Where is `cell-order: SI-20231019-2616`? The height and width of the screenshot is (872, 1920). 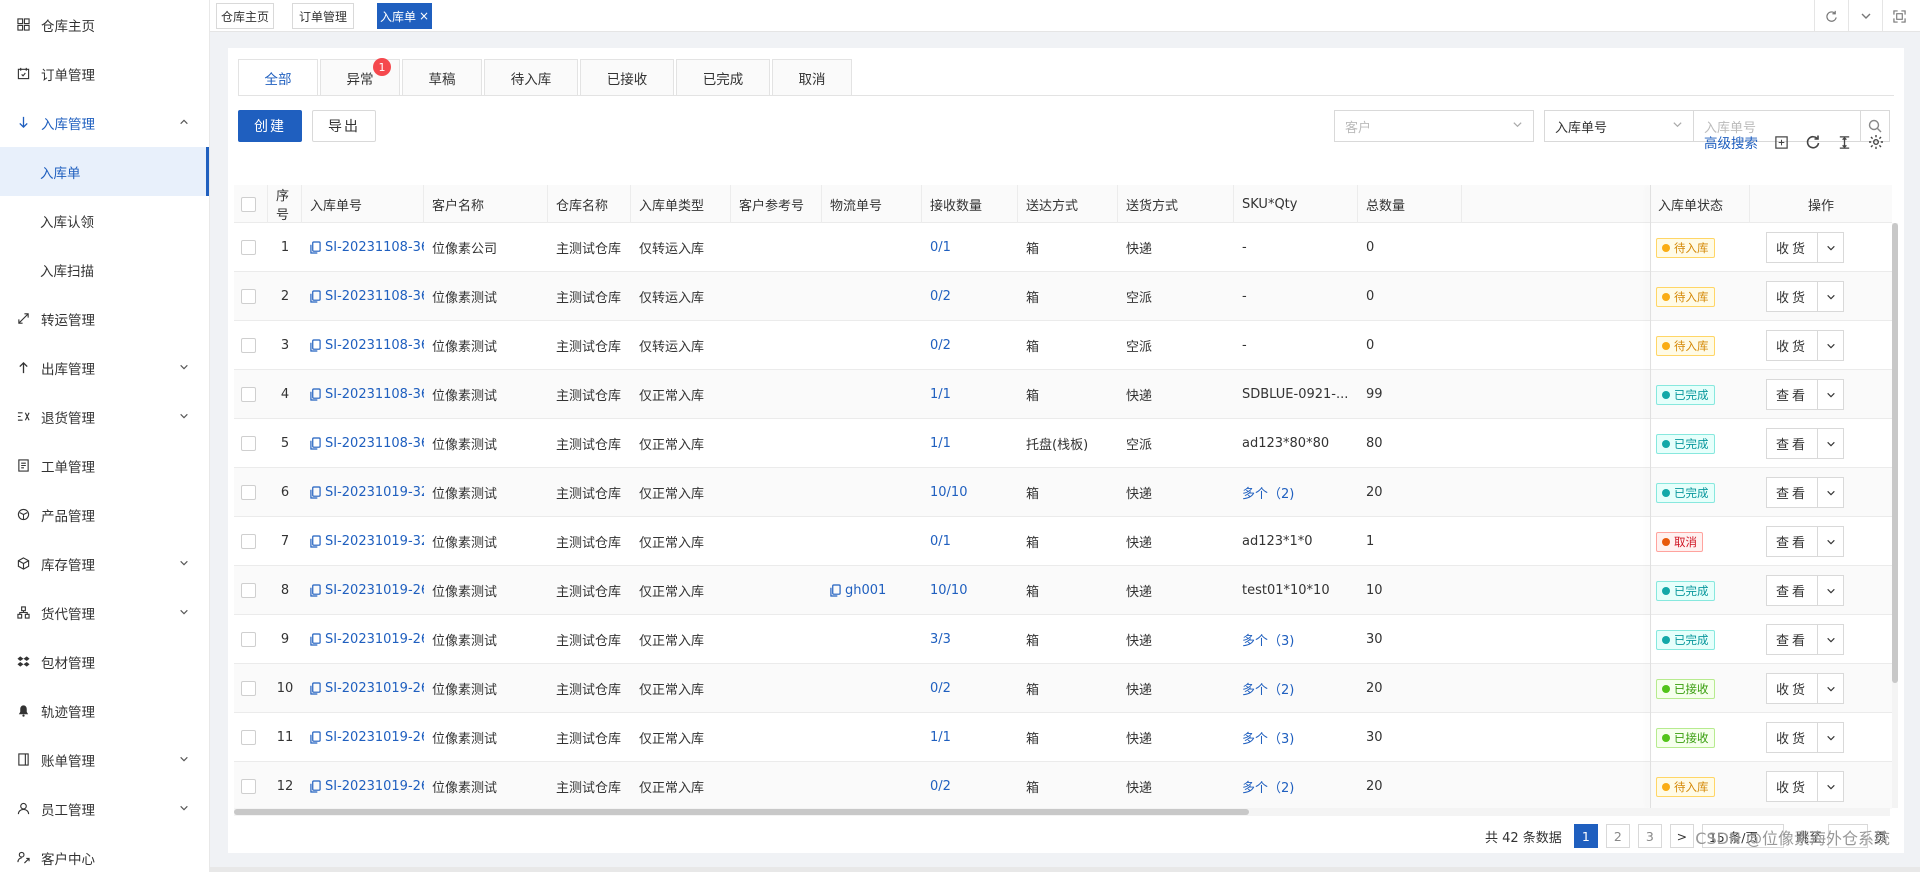 cell-order: SI-20231019-2616 is located at coordinates (363, 737).